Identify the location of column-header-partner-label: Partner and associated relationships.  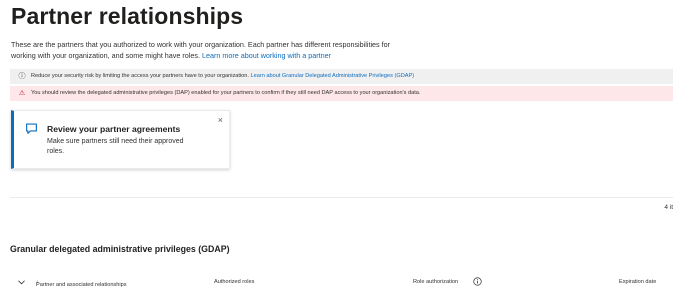
(81, 285).